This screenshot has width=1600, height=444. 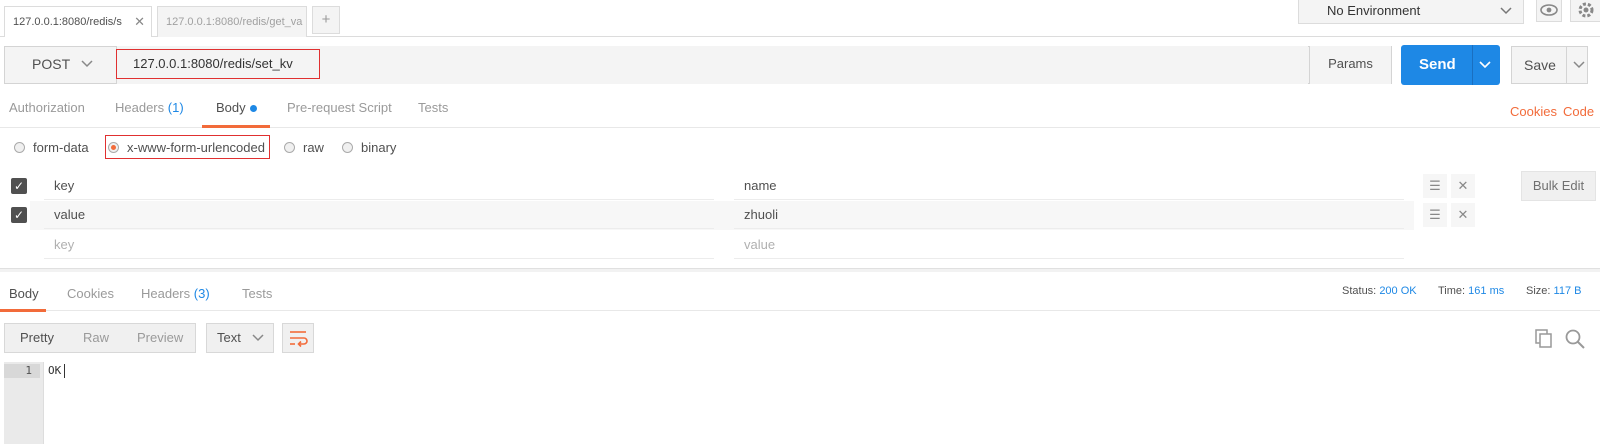 What do you see at coordinates (139, 22) in the screenshot?
I see `close-icon: ✕` at bounding box center [139, 22].